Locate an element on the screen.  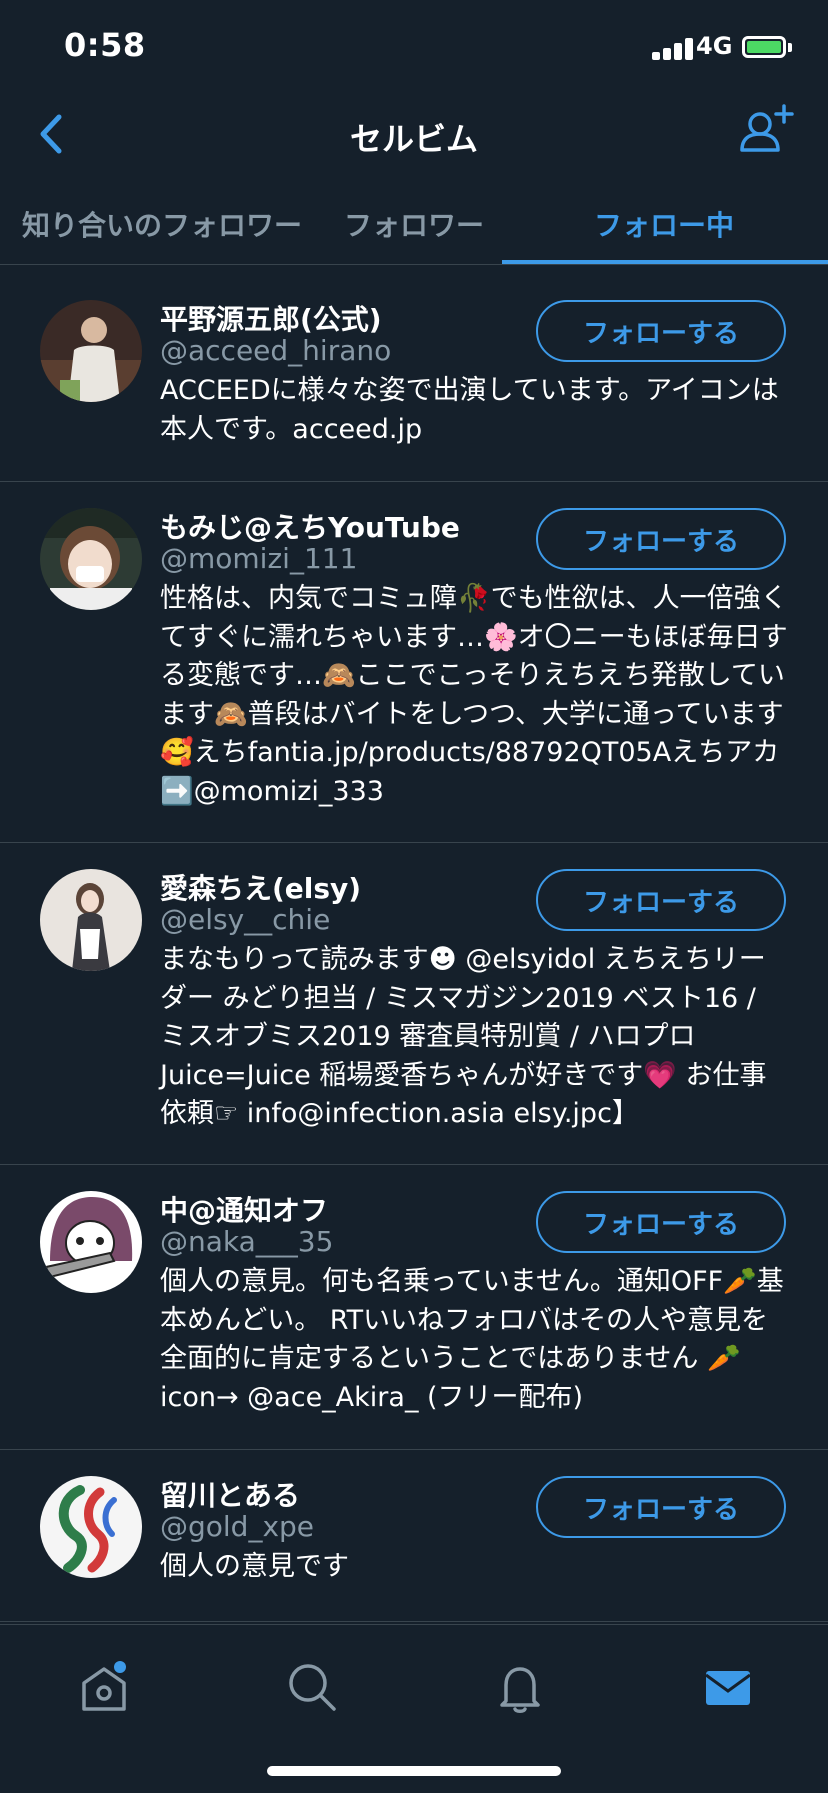
user-handle: @gold_xpe is located at coordinates (237, 1526).